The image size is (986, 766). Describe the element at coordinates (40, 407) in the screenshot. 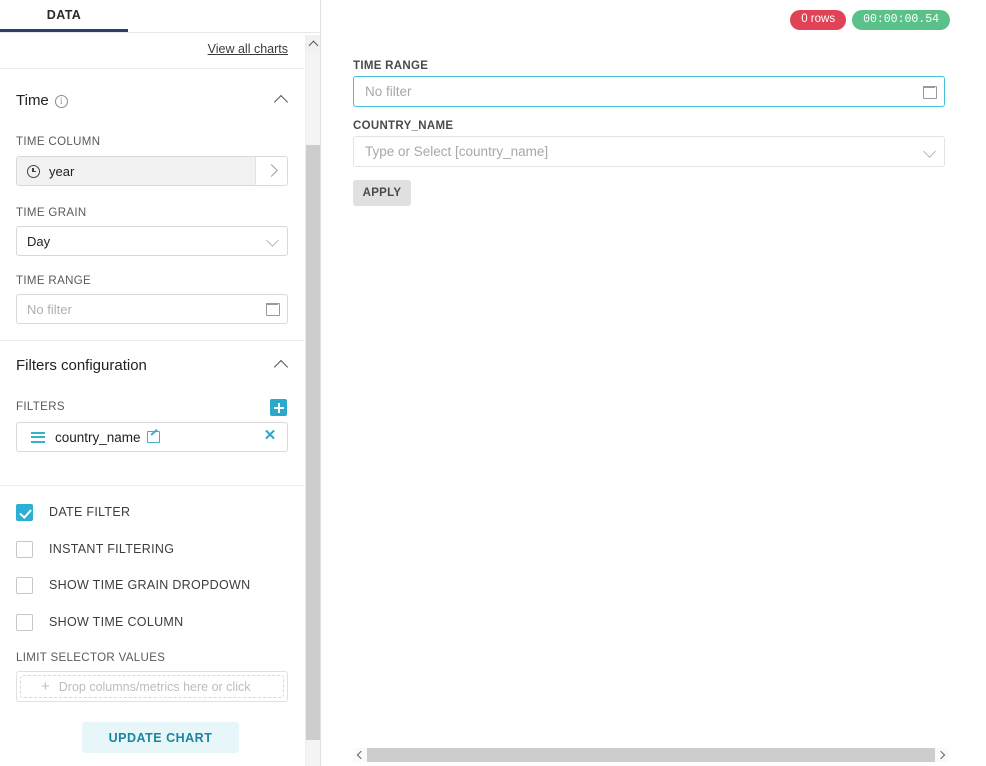

I see `filters-label: FILTERS` at that location.